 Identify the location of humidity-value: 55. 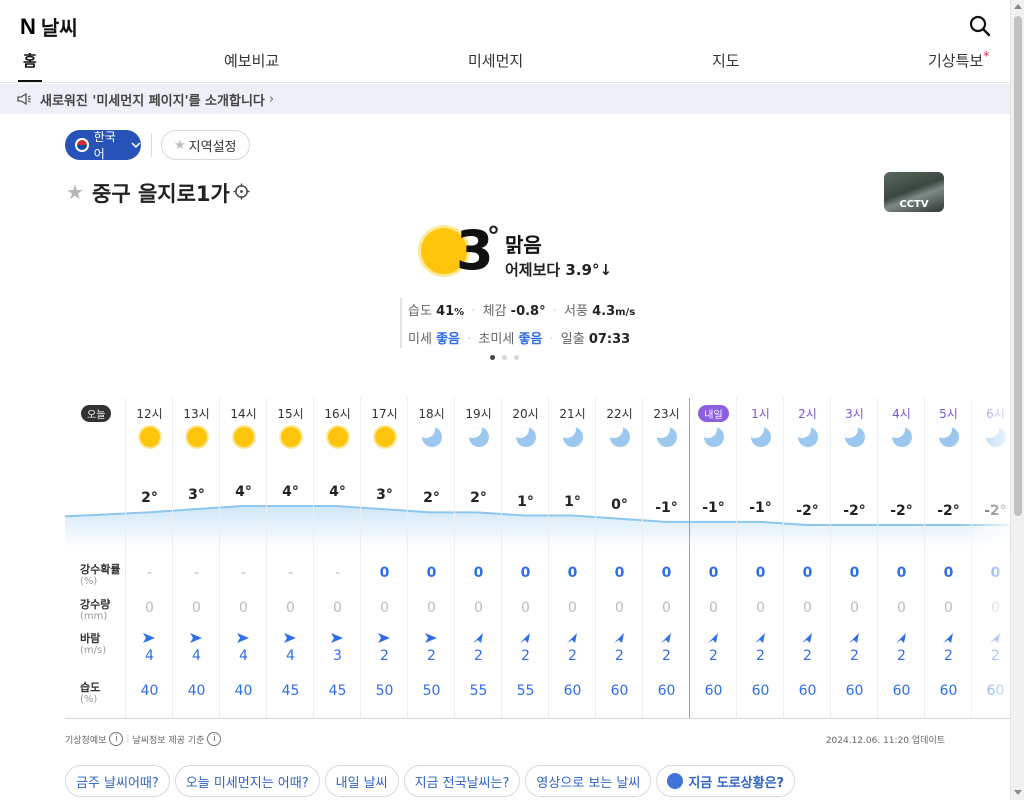
(525, 691).